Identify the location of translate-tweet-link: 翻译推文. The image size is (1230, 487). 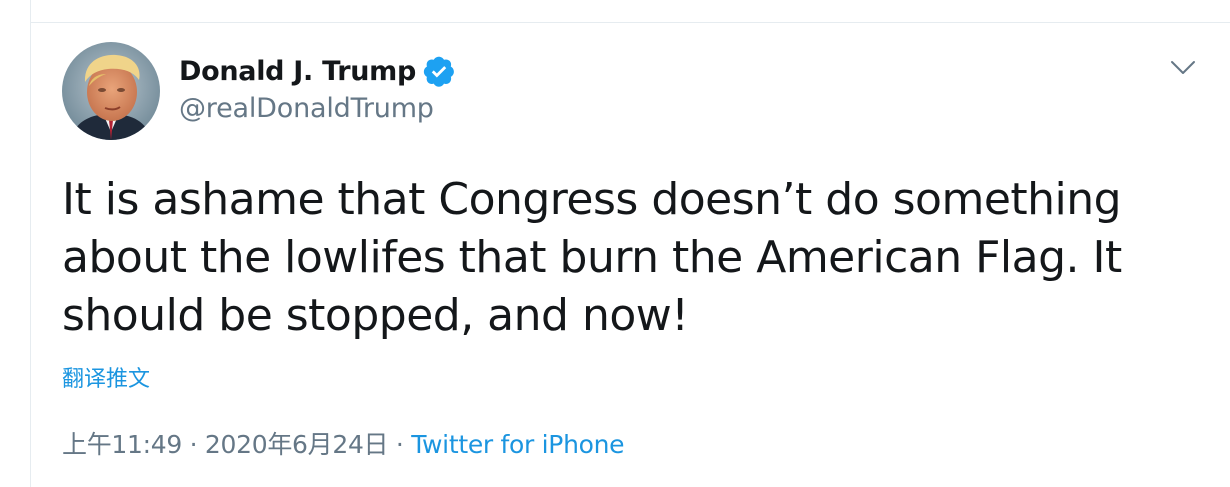
(106, 377).